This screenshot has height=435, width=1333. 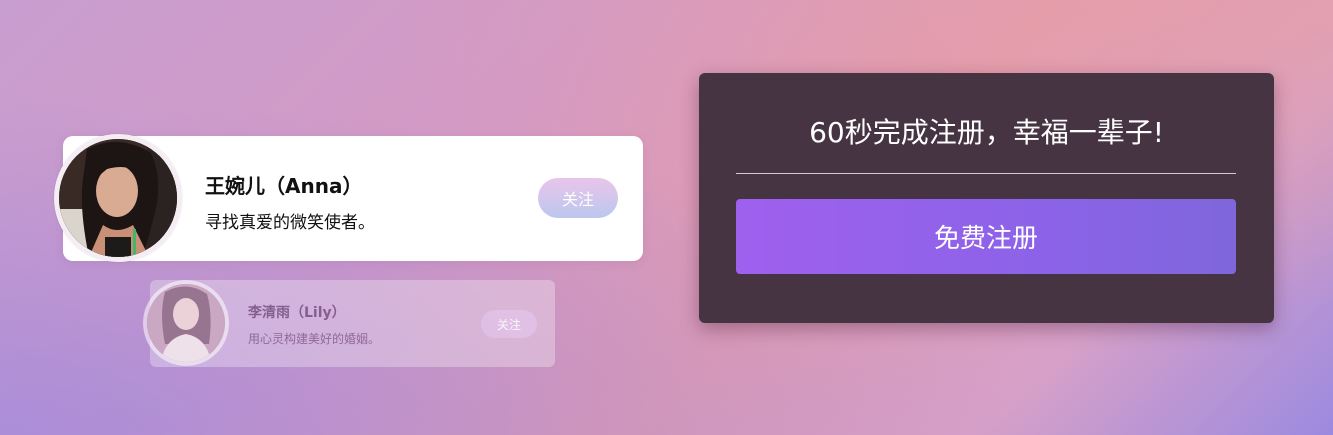 What do you see at coordinates (986, 132) in the screenshot?
I see `register-title: 60秒完成注册，幸福一辈子!` at bounding box center [986, 132].